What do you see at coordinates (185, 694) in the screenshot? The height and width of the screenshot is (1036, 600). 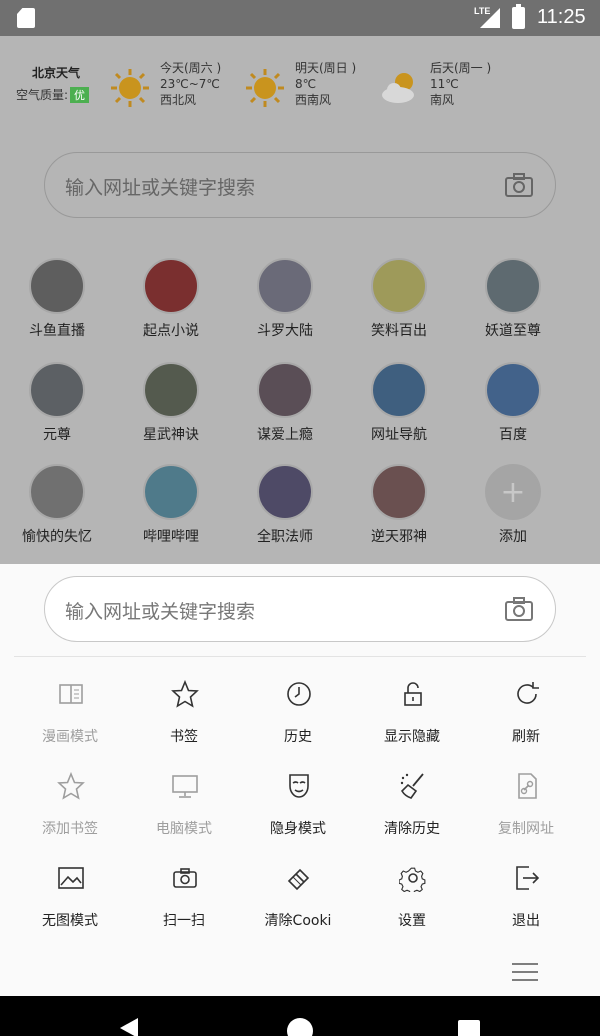 I see `star-icon` at bounding box center [185, 694].